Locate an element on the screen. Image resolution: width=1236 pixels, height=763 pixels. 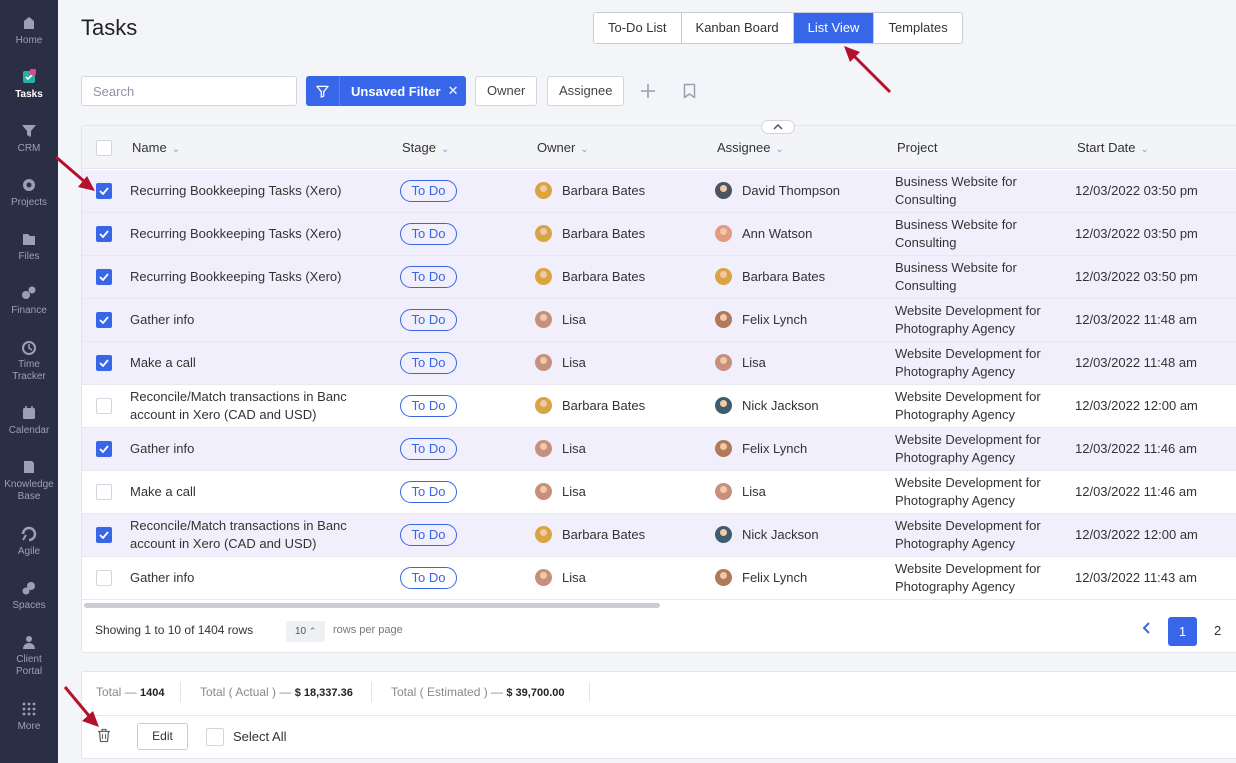
tab-list-view: List View is located at coordinates (834, 28).